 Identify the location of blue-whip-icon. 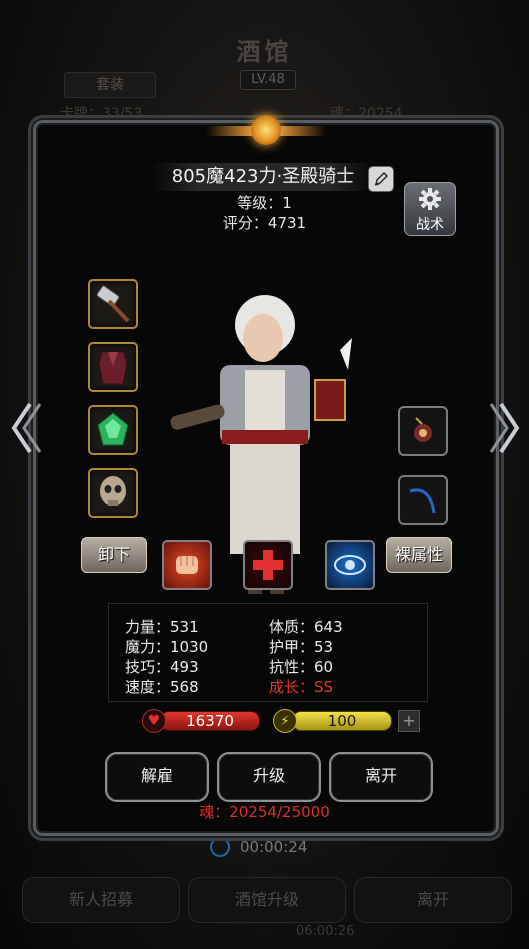
(422, 501).